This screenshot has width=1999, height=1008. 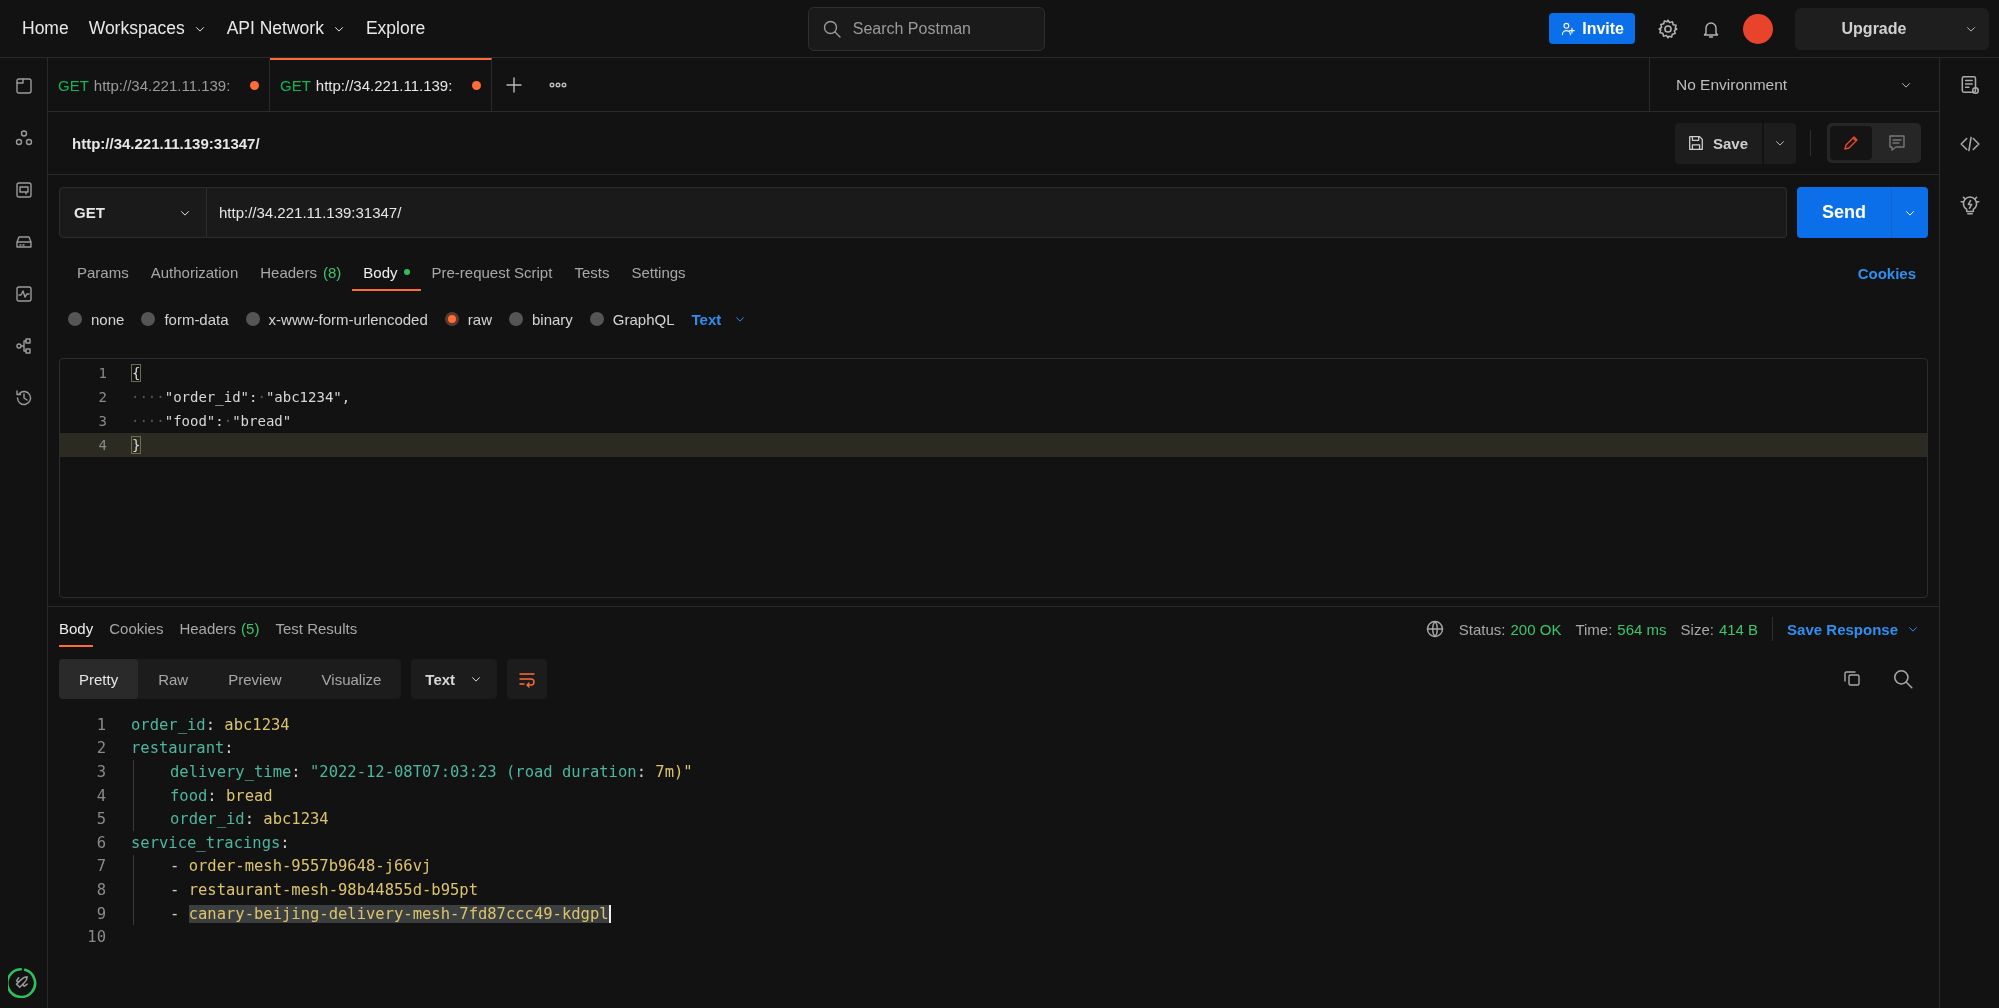 I want to click on code-line: restaurant:, so click(x=182, y=748).